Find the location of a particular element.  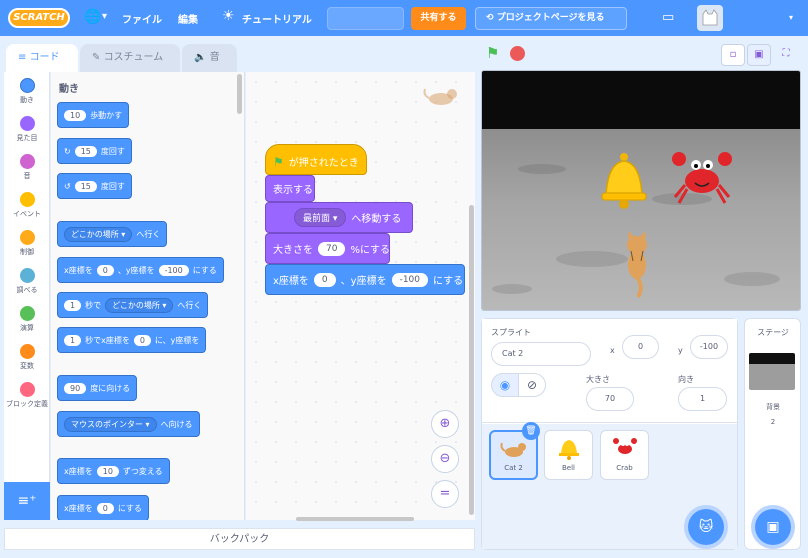

add-backdrop-button: ▣ is located at coordinates (773, 527).